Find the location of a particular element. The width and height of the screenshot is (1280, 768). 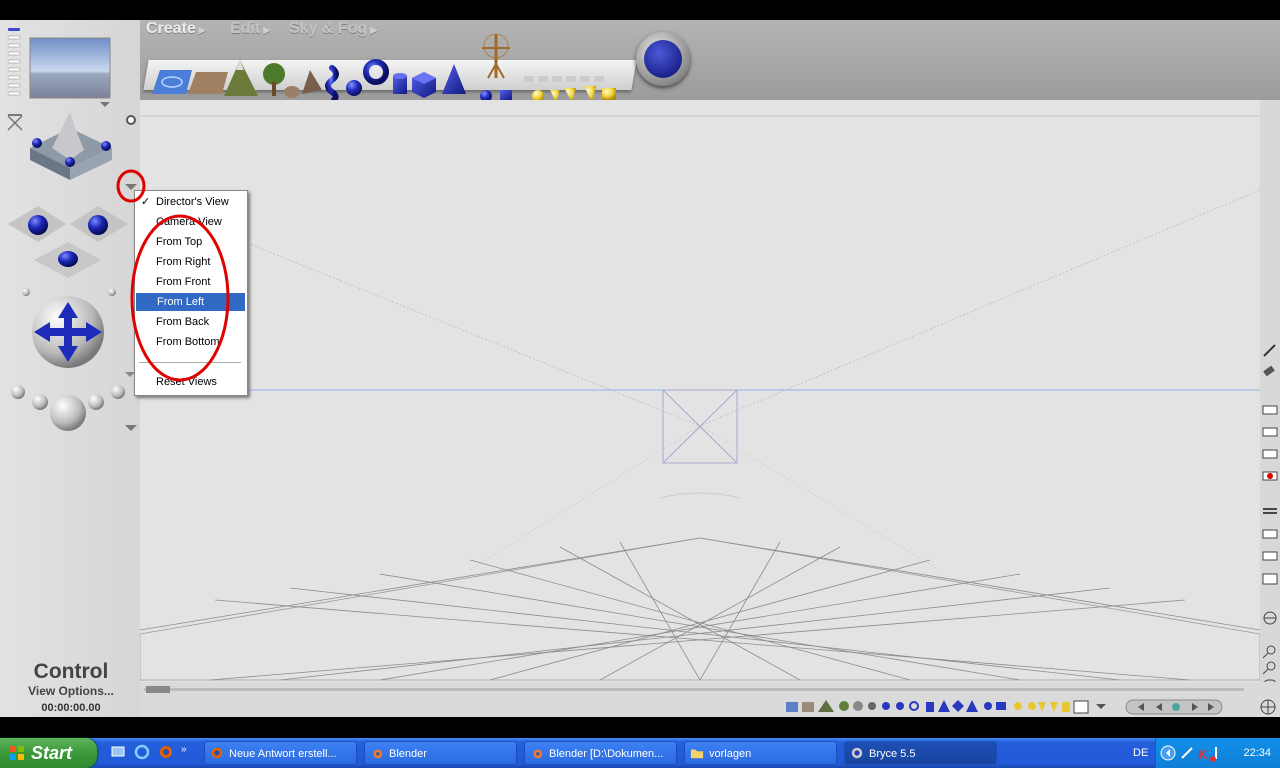

terrain-icon is located at coordinates (241, 78).